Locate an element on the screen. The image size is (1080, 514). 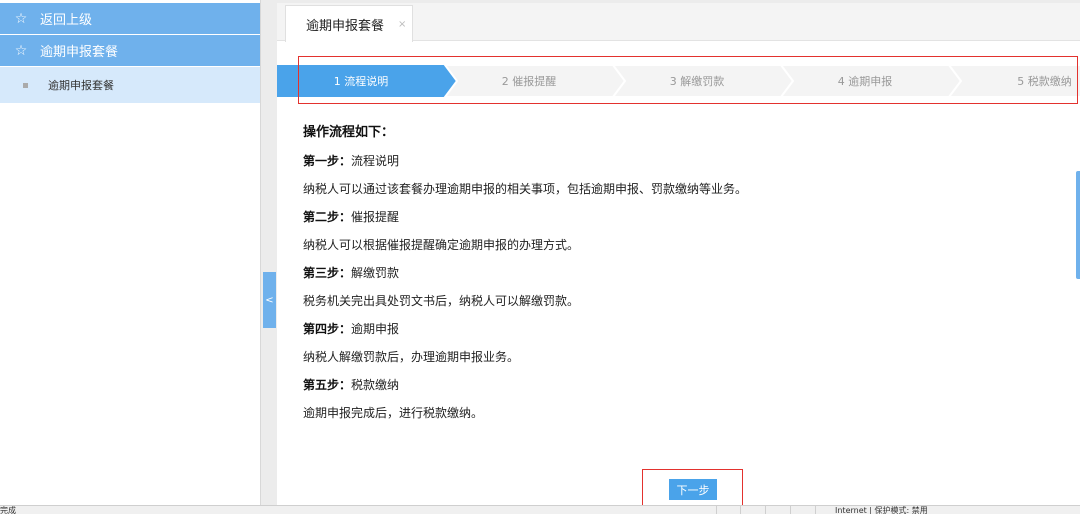
right-side-tab is located at coordinates (1078, 225).